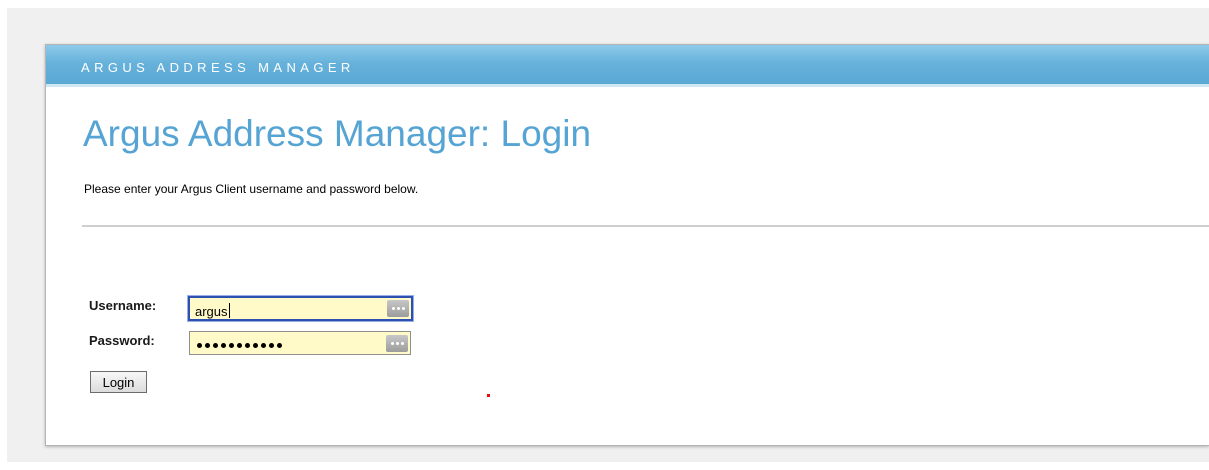 The image size is (1209, 470). Describe the element at coordinates (218, 67) in the screenshot. I see `brand-title: ARGUS ADDRESS MANAGER` at that location.